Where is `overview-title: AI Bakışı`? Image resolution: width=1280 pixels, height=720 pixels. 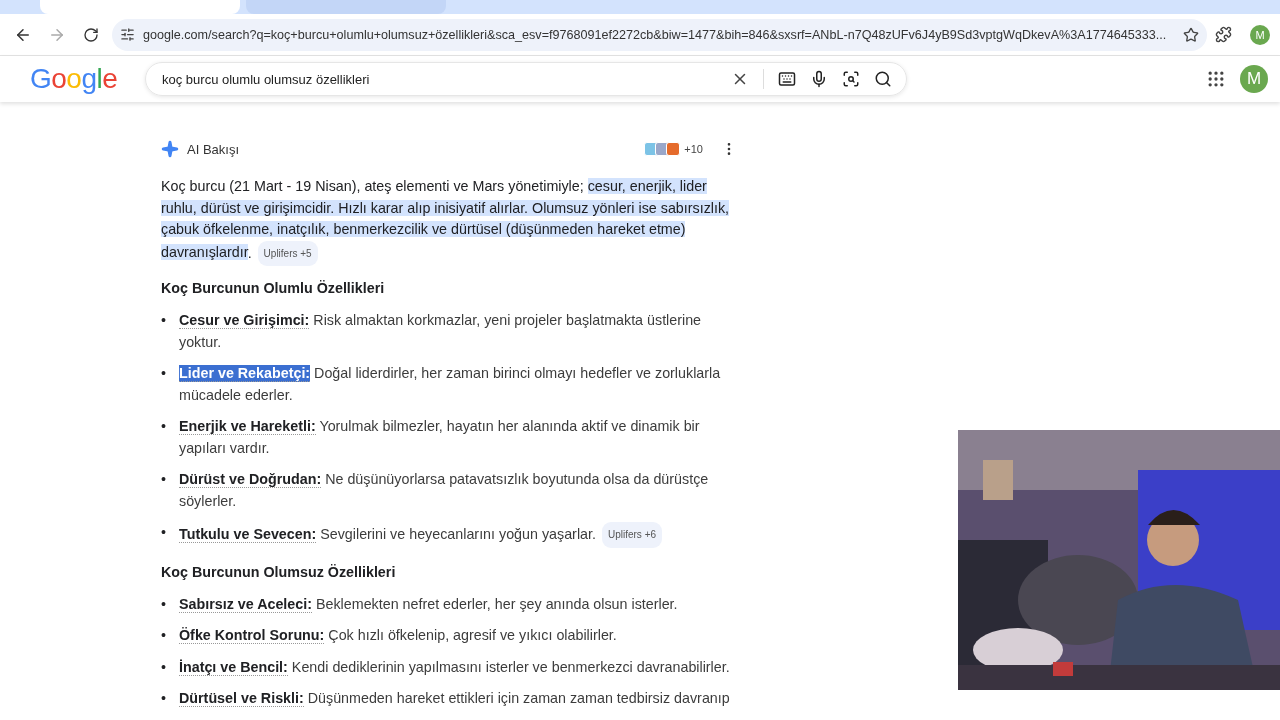
overview-title: AI Bakışı is located at coordinates (213, 149).